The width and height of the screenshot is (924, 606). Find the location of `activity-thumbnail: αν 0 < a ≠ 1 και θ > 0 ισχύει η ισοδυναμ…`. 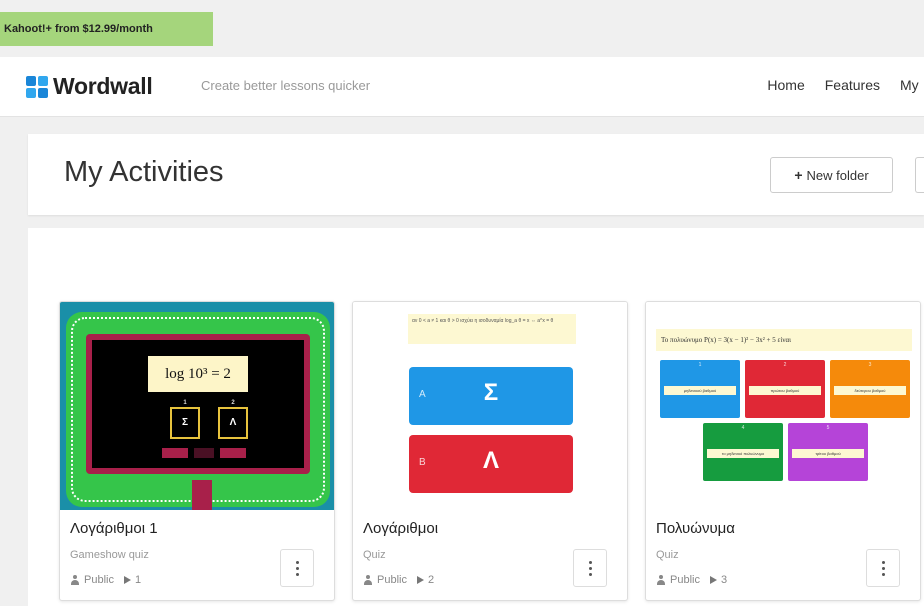

activity-thumbnail: αν 0 < a ≠ 1 και θ > 0 ισχύει η ισοδυναμ… is located at coordinates (490, 406).